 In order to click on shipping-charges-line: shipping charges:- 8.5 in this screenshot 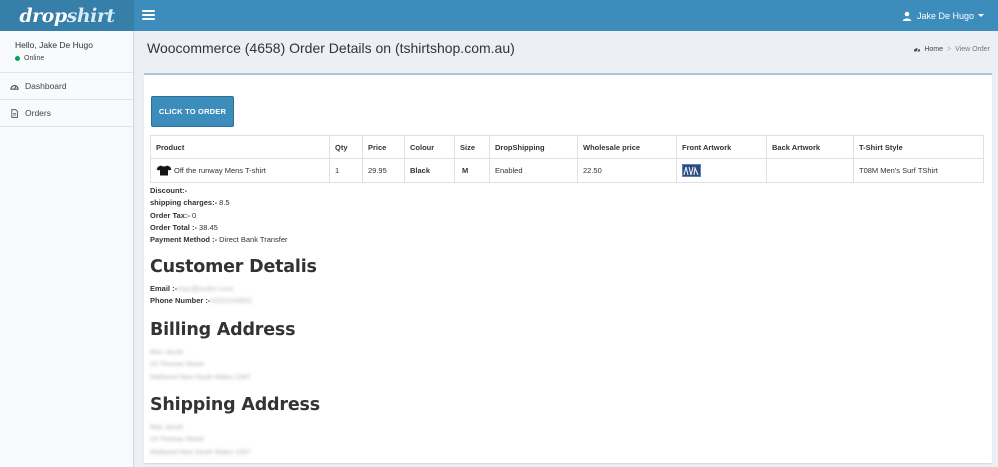, I will do `click(219, 203)`.